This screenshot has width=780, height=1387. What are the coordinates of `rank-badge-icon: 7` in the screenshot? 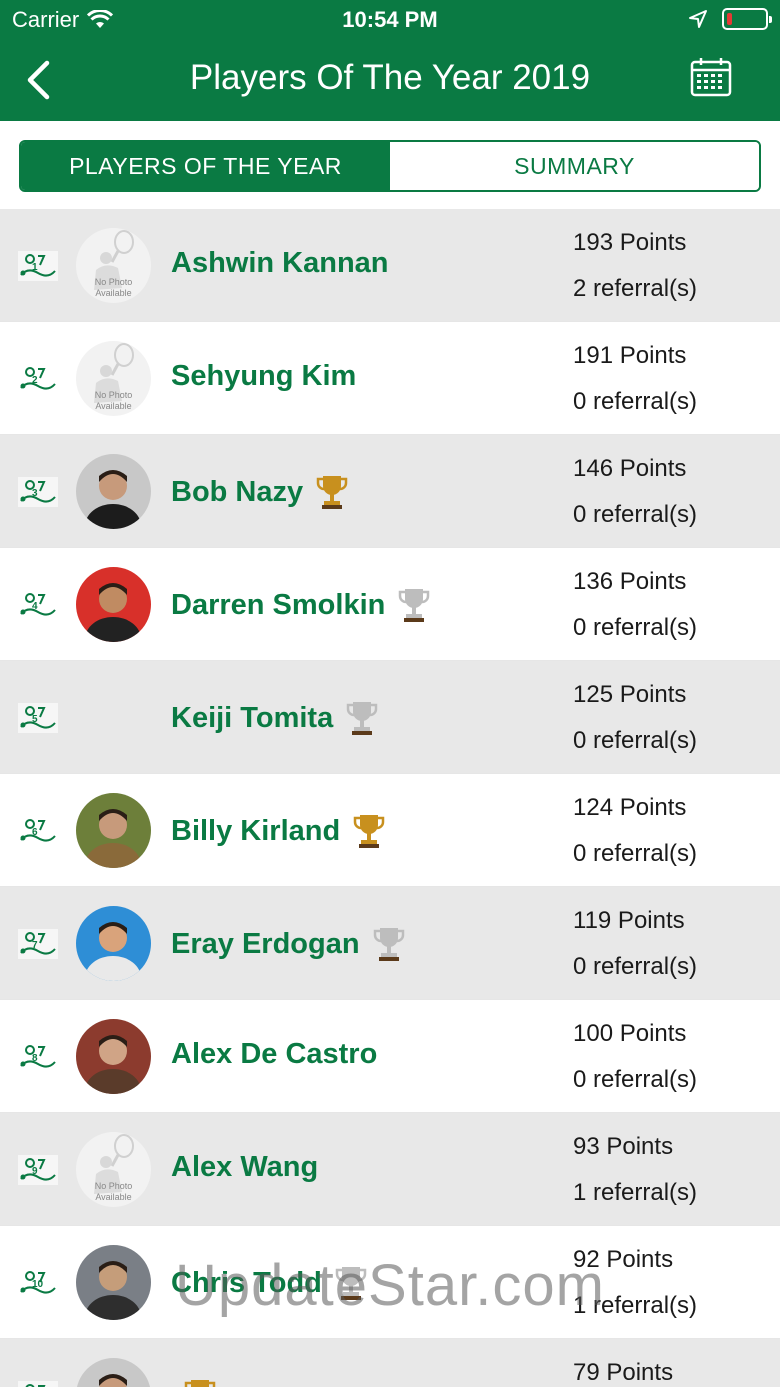 It's located at (38, 944).